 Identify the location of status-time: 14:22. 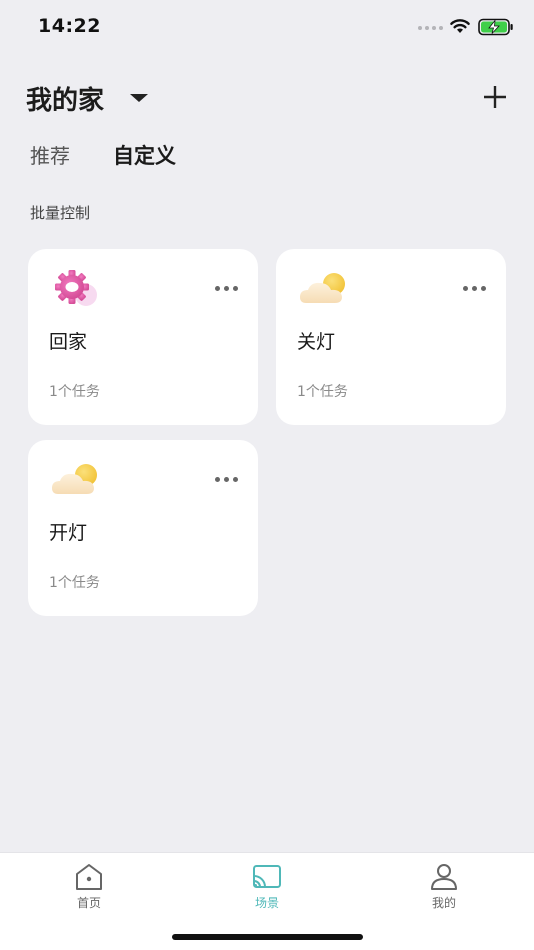
(69, 26).